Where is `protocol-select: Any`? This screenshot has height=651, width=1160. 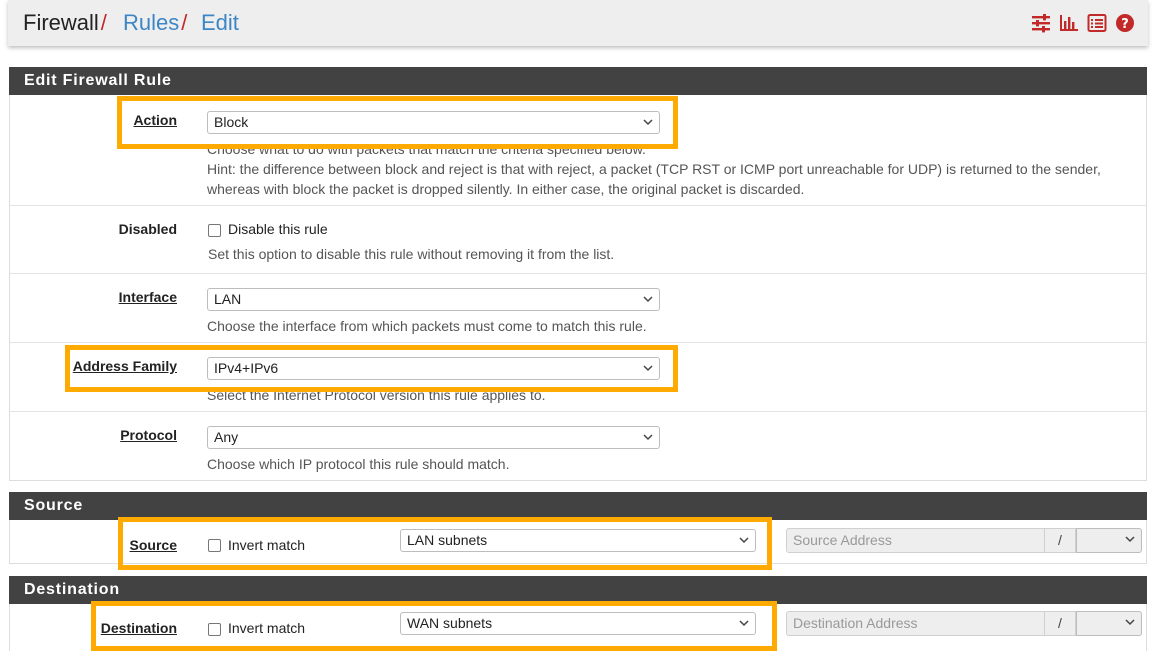 protocol-select: Any is located at coordinates (433, 437).